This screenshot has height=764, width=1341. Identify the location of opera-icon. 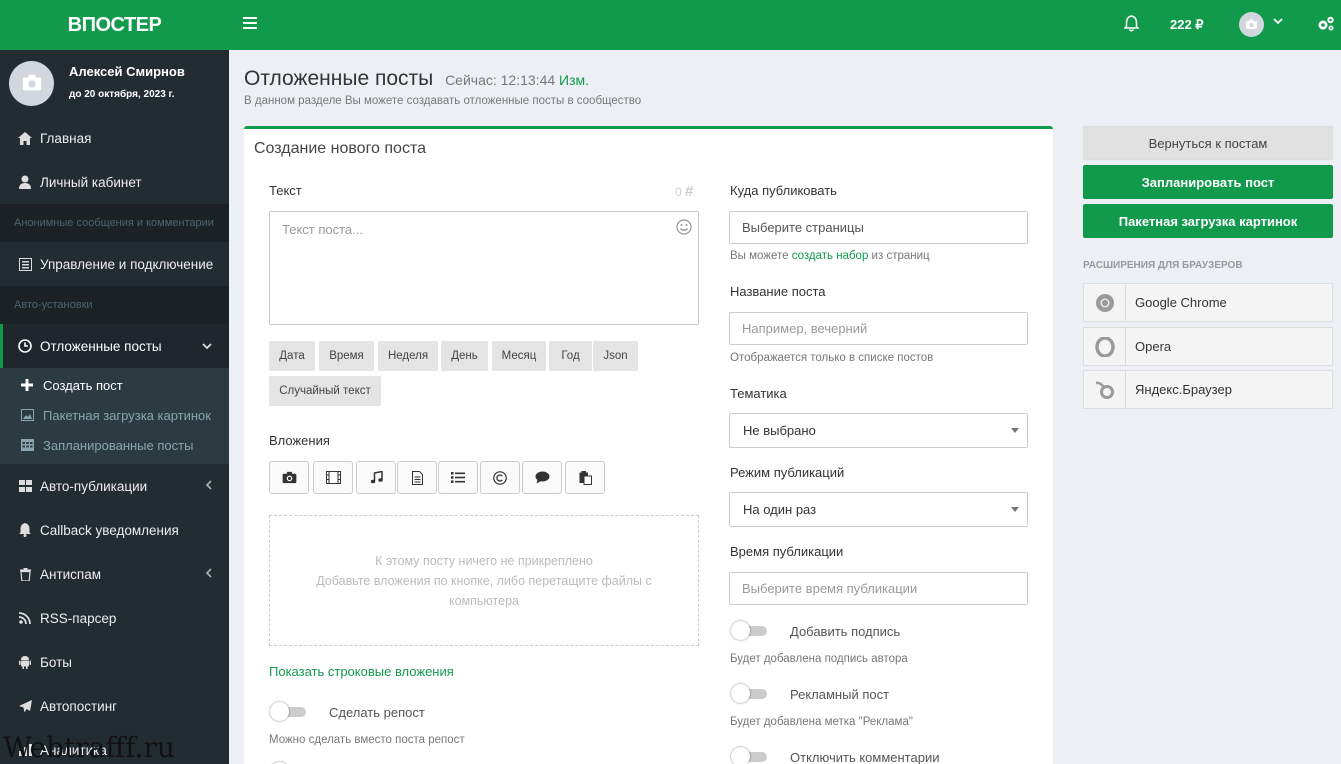
(1105, 346).